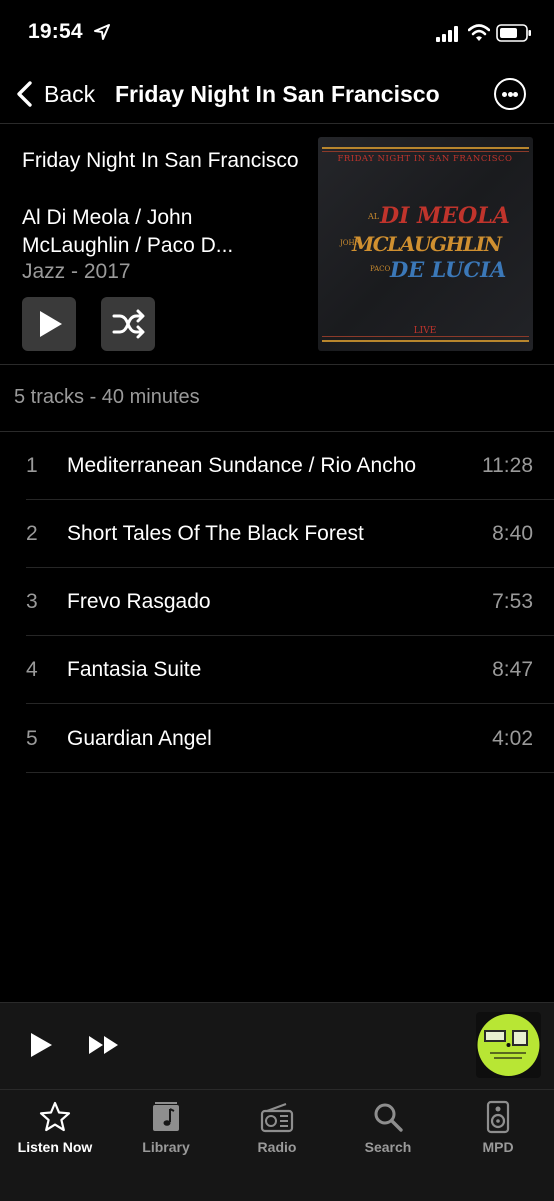 This screenshot has height=1201, width=554. Describe the element at coordinates (479, 32) in the screenshot. I see `wifi-icon` at that location.